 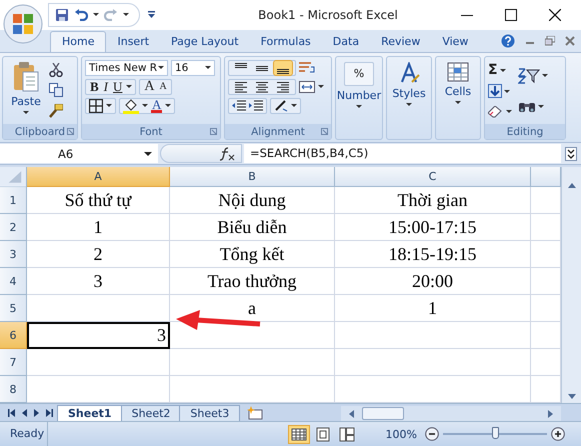 What do you see at coordinates (550, 41) in the screenshot?
I see `restore-icon` at bounding box center [550, 41].